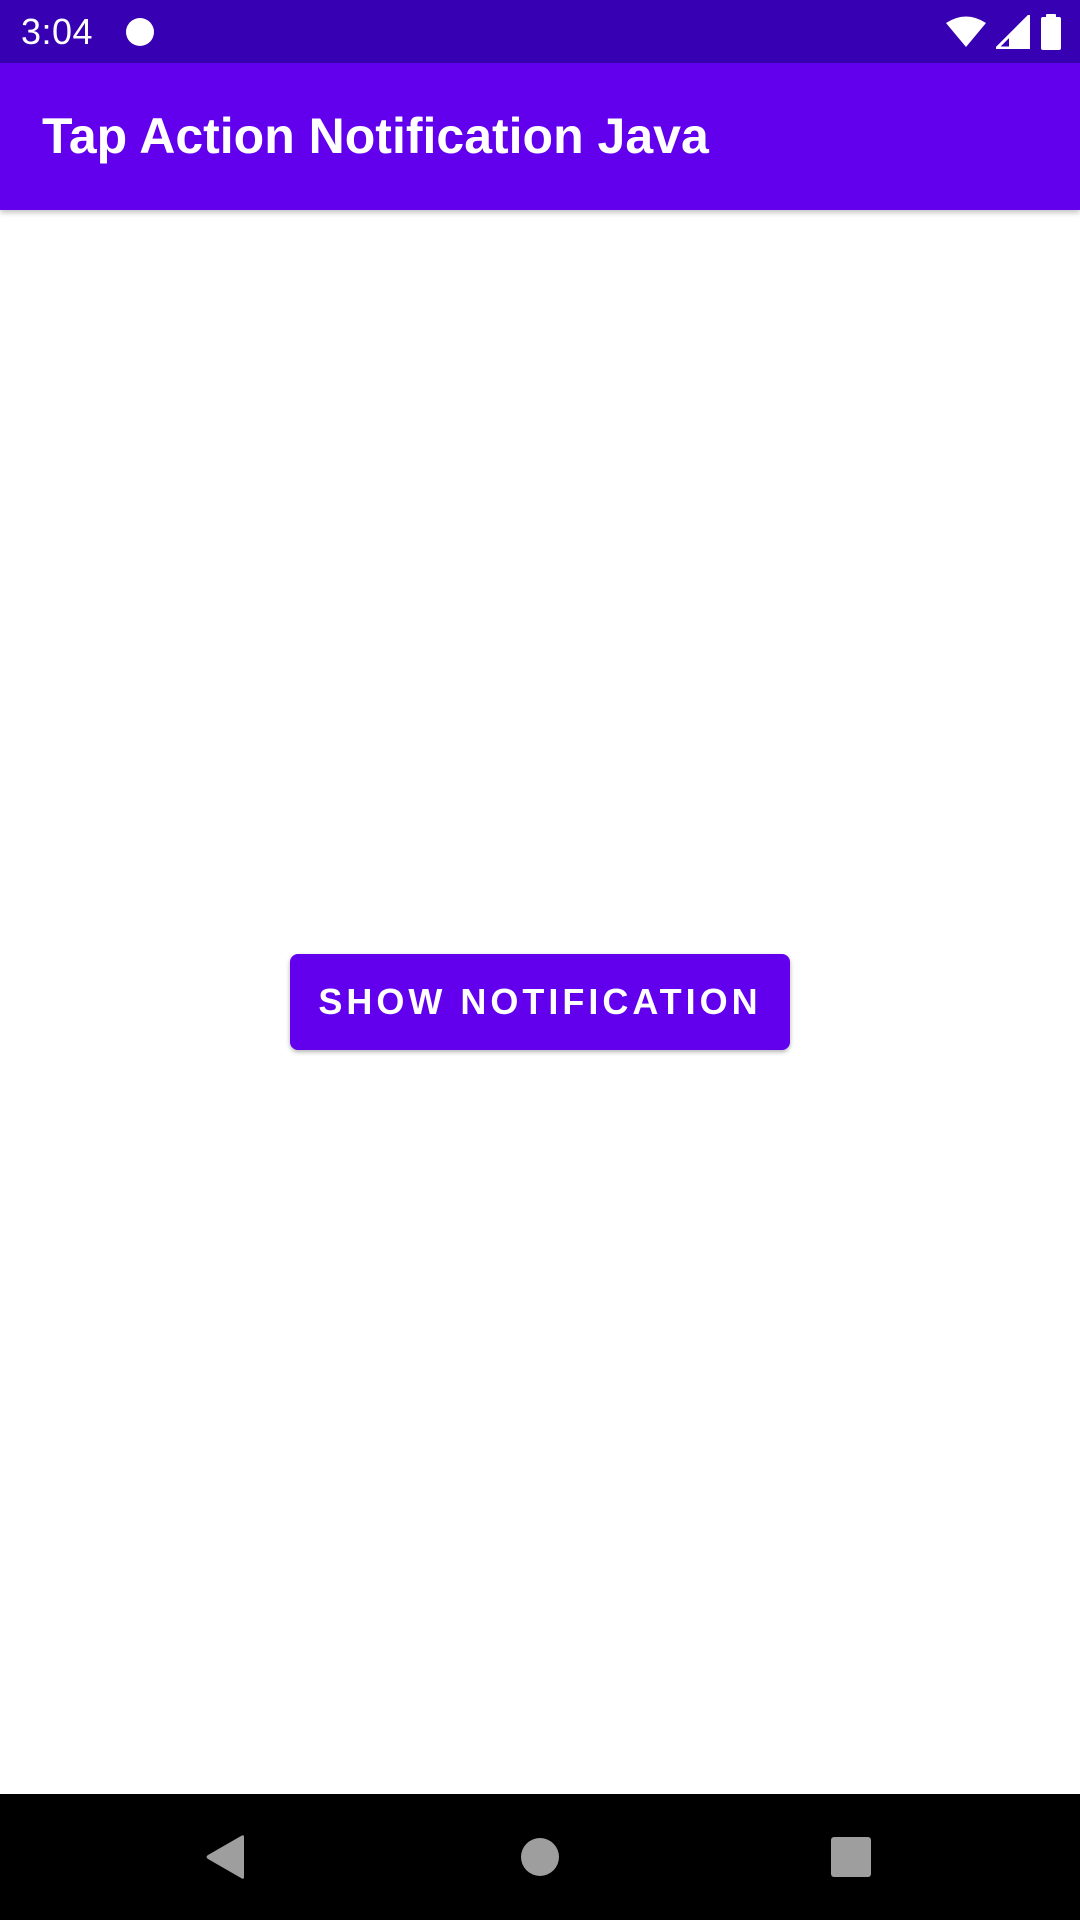  I want to click on home-button, so click(540, 1857).